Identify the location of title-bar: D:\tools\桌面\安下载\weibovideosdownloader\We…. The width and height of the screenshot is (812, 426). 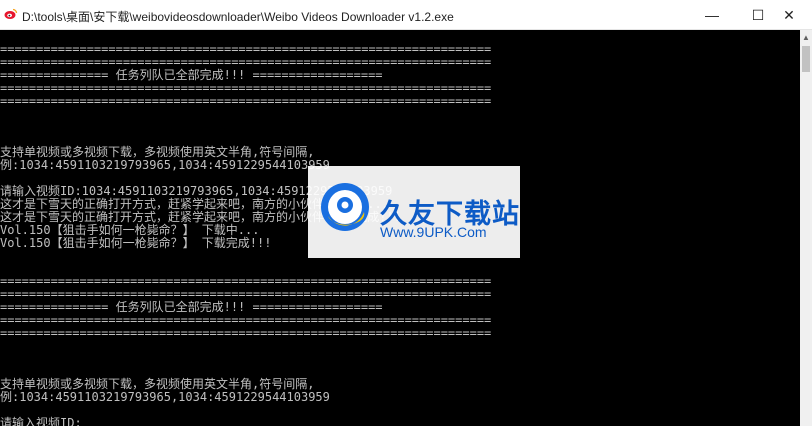
(406, 15).